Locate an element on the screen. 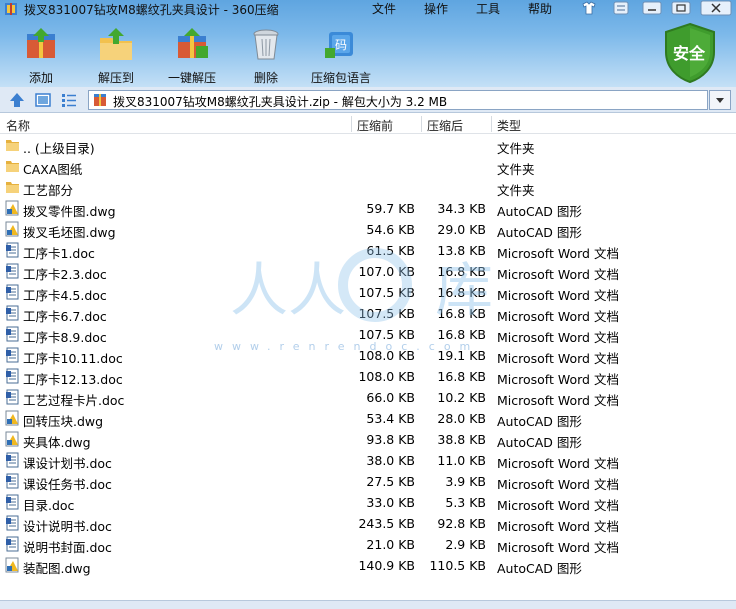 Image resolution: width=736 pixels, height=609 pixels. extract-to-icon is located at coordinates (116, 44).